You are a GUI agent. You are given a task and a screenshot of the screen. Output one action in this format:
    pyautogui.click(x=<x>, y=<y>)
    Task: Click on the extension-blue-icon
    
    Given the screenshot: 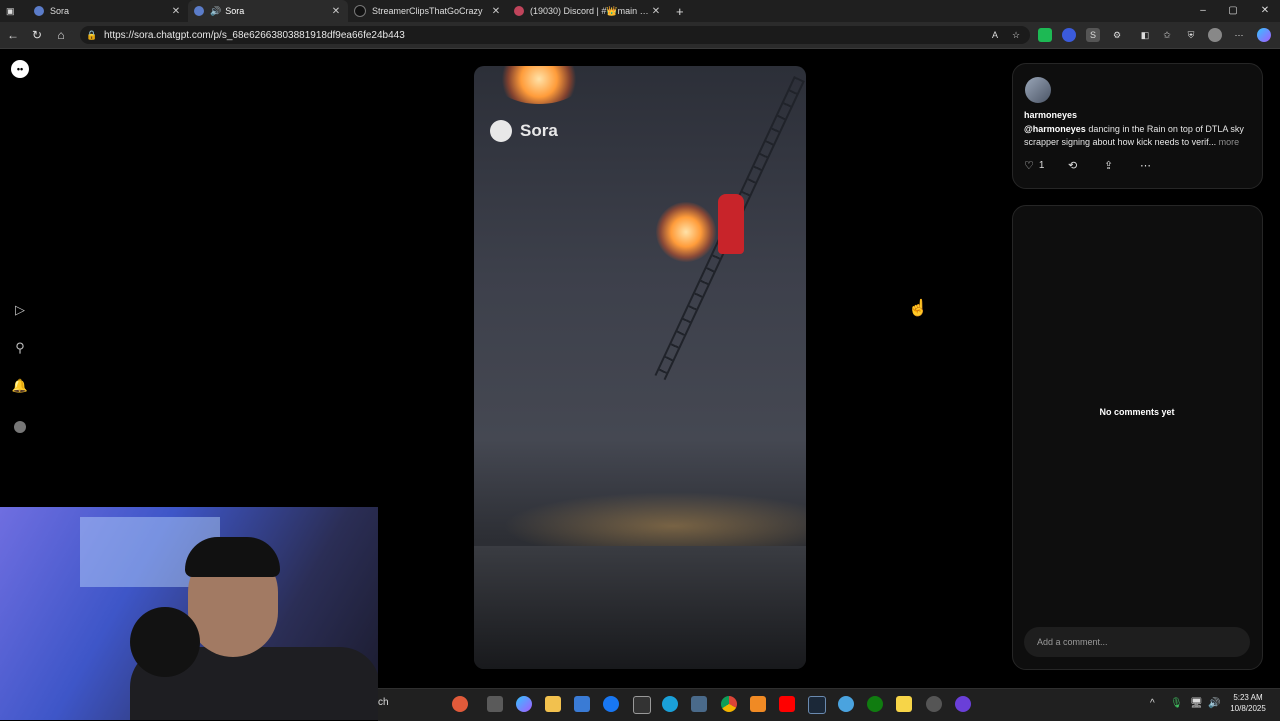 What is the action you would take?
    pyautogui.click(x=1069, y=35)
    